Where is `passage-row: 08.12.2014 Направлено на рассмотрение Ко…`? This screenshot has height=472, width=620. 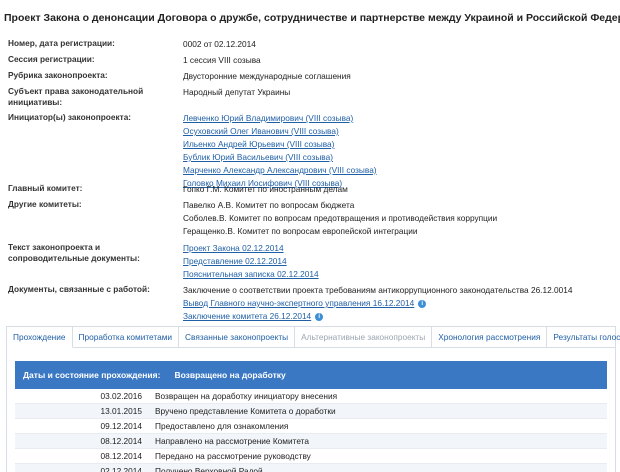 passage-row: 08.12.2014 Направлено на рассмотрение Ко… is located at coordinates (311, 441).